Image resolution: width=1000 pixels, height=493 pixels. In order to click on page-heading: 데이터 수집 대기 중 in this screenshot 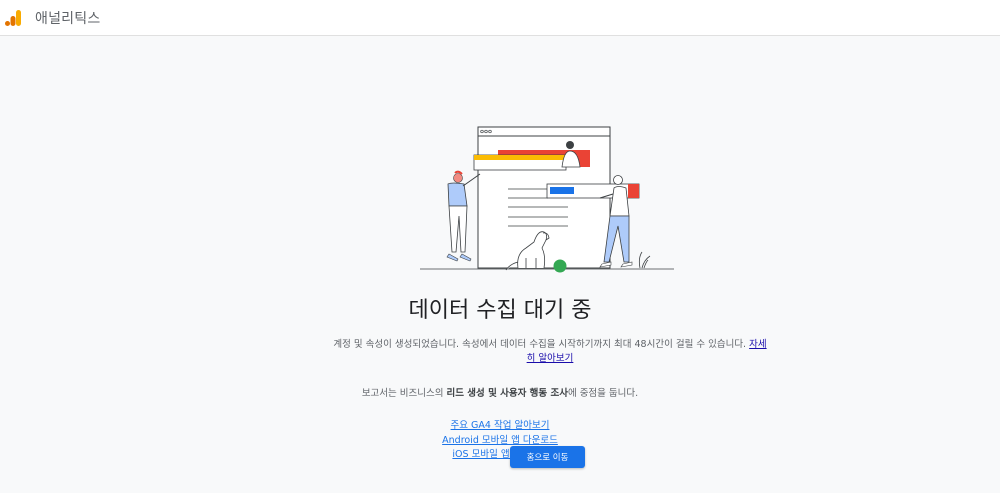, I will do `click(500, 310)`.